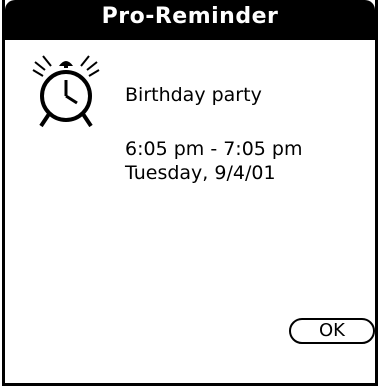 This screenshot has width=382, height=390. What do you see at coordinates (193, 95) in the screenshot?
I see `event-title: Birthday party` at bounding box center [193, 95].